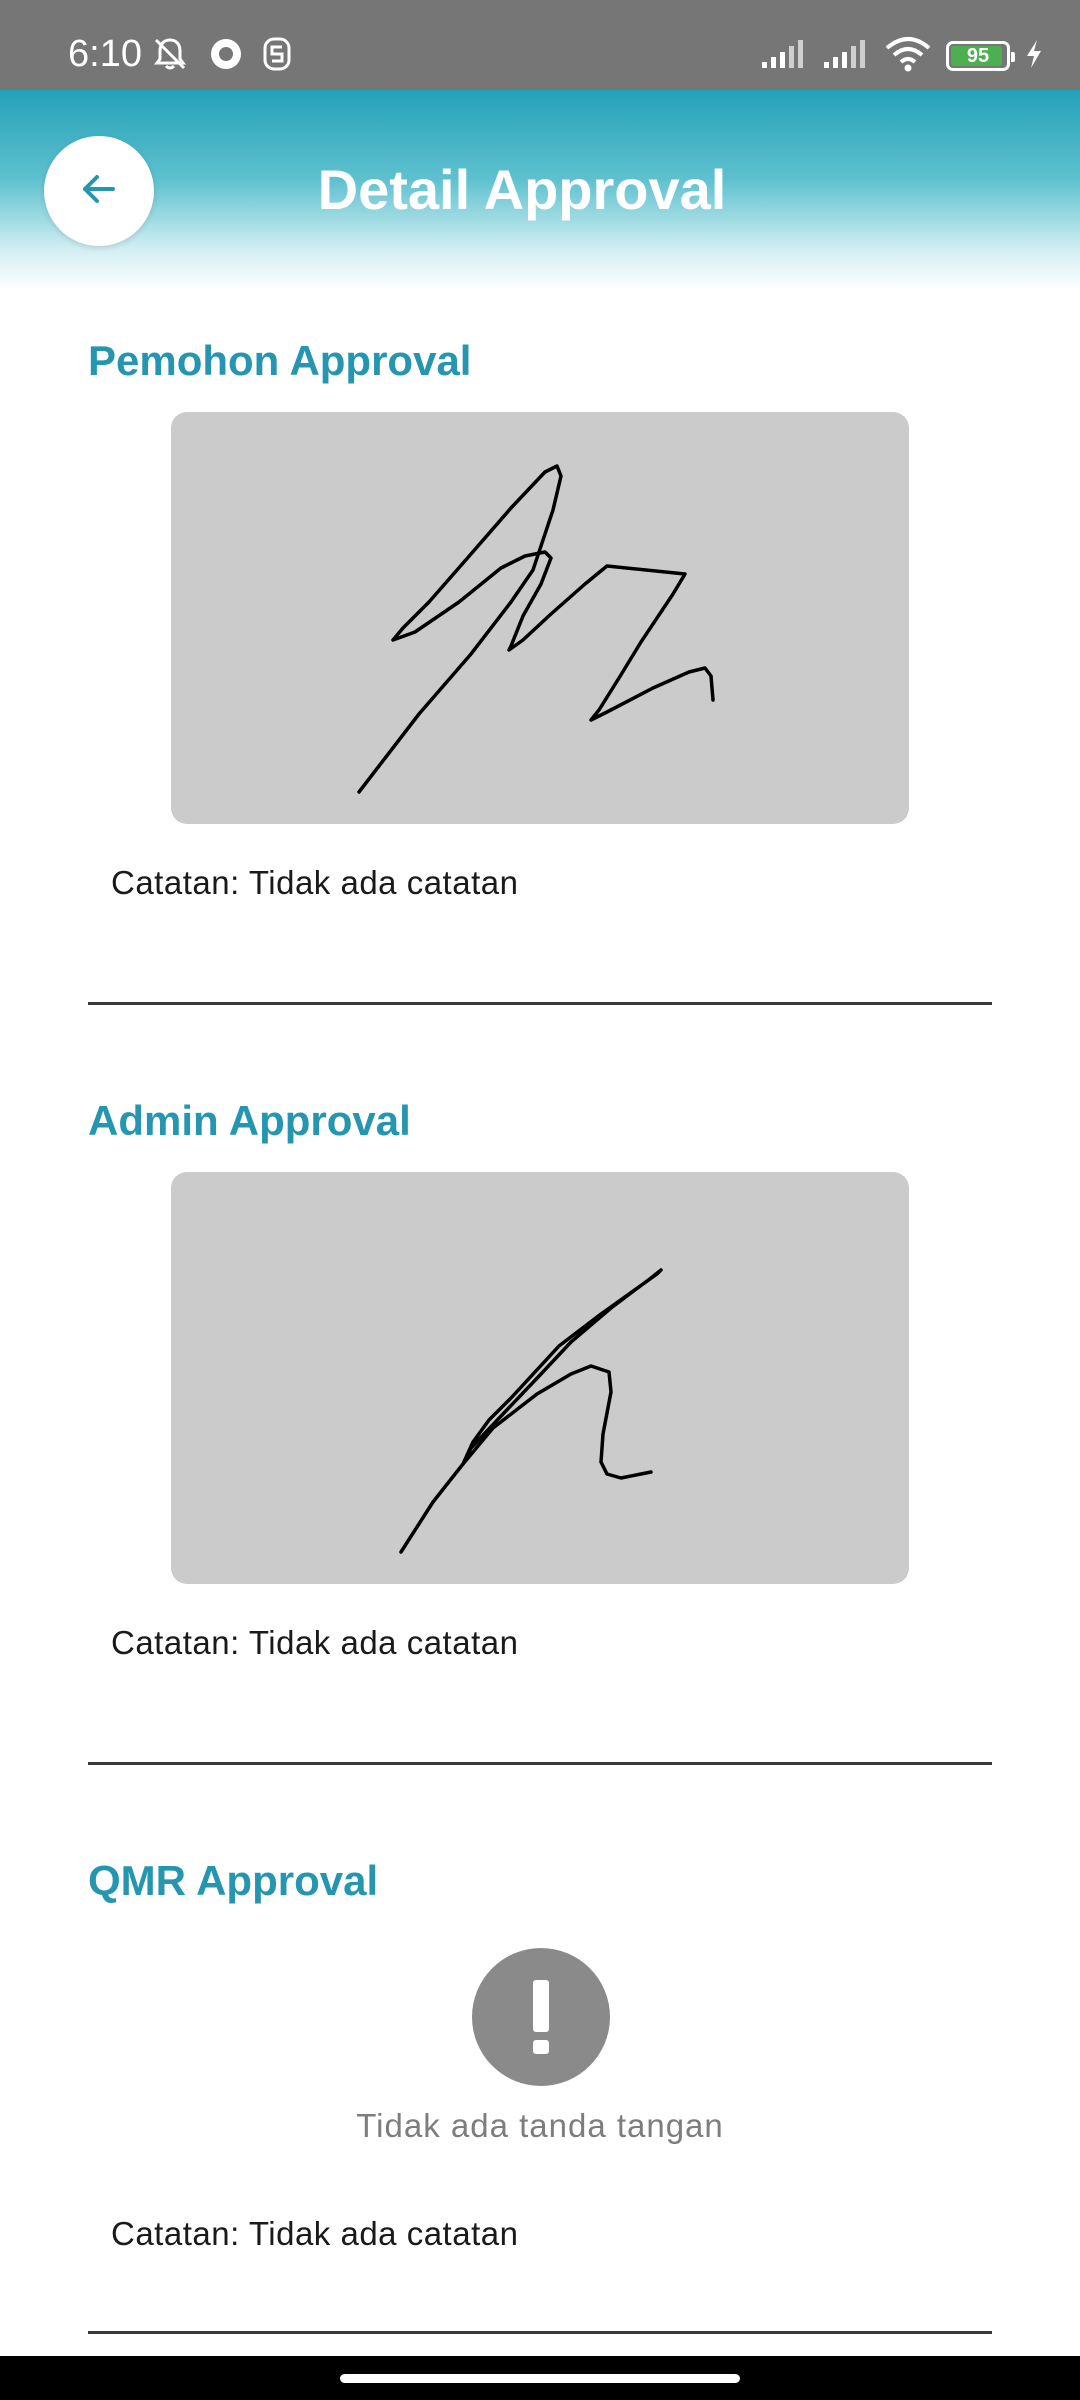  What do you see at coordinates (1034, 56) in the screenshot?
I see `charging-icon` at bounding box center [1034, 56].